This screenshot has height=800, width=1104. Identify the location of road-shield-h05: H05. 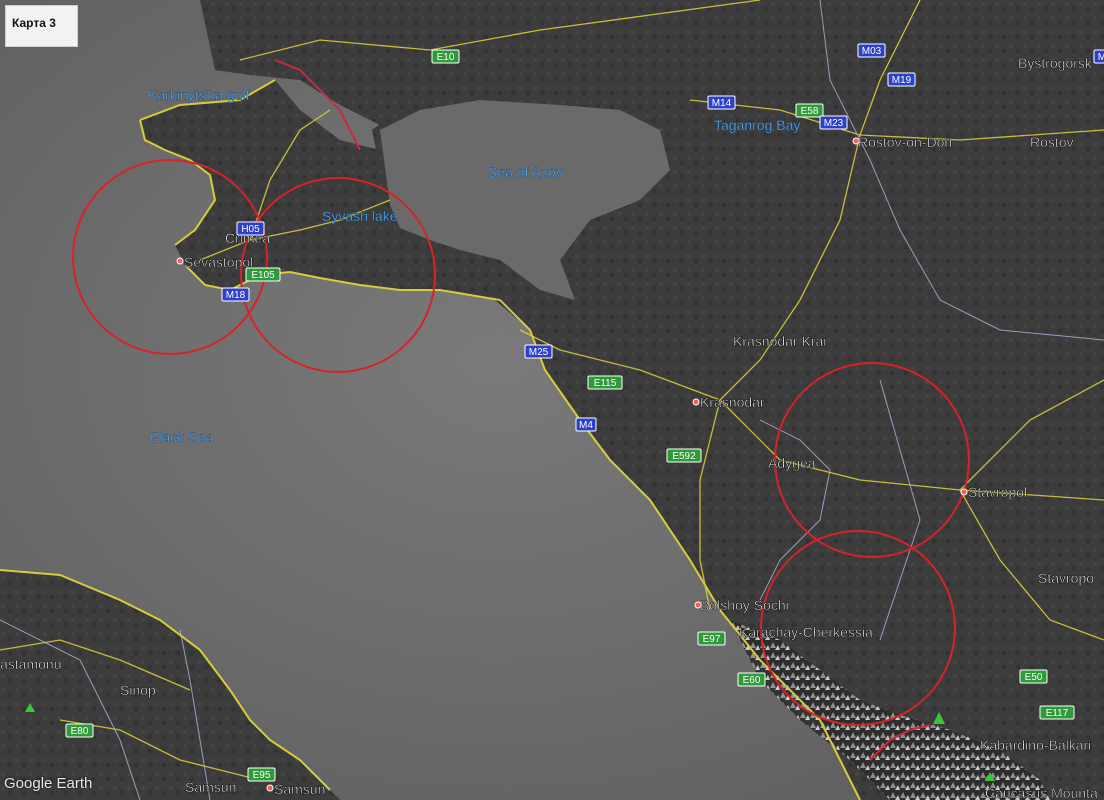
(250, 228).